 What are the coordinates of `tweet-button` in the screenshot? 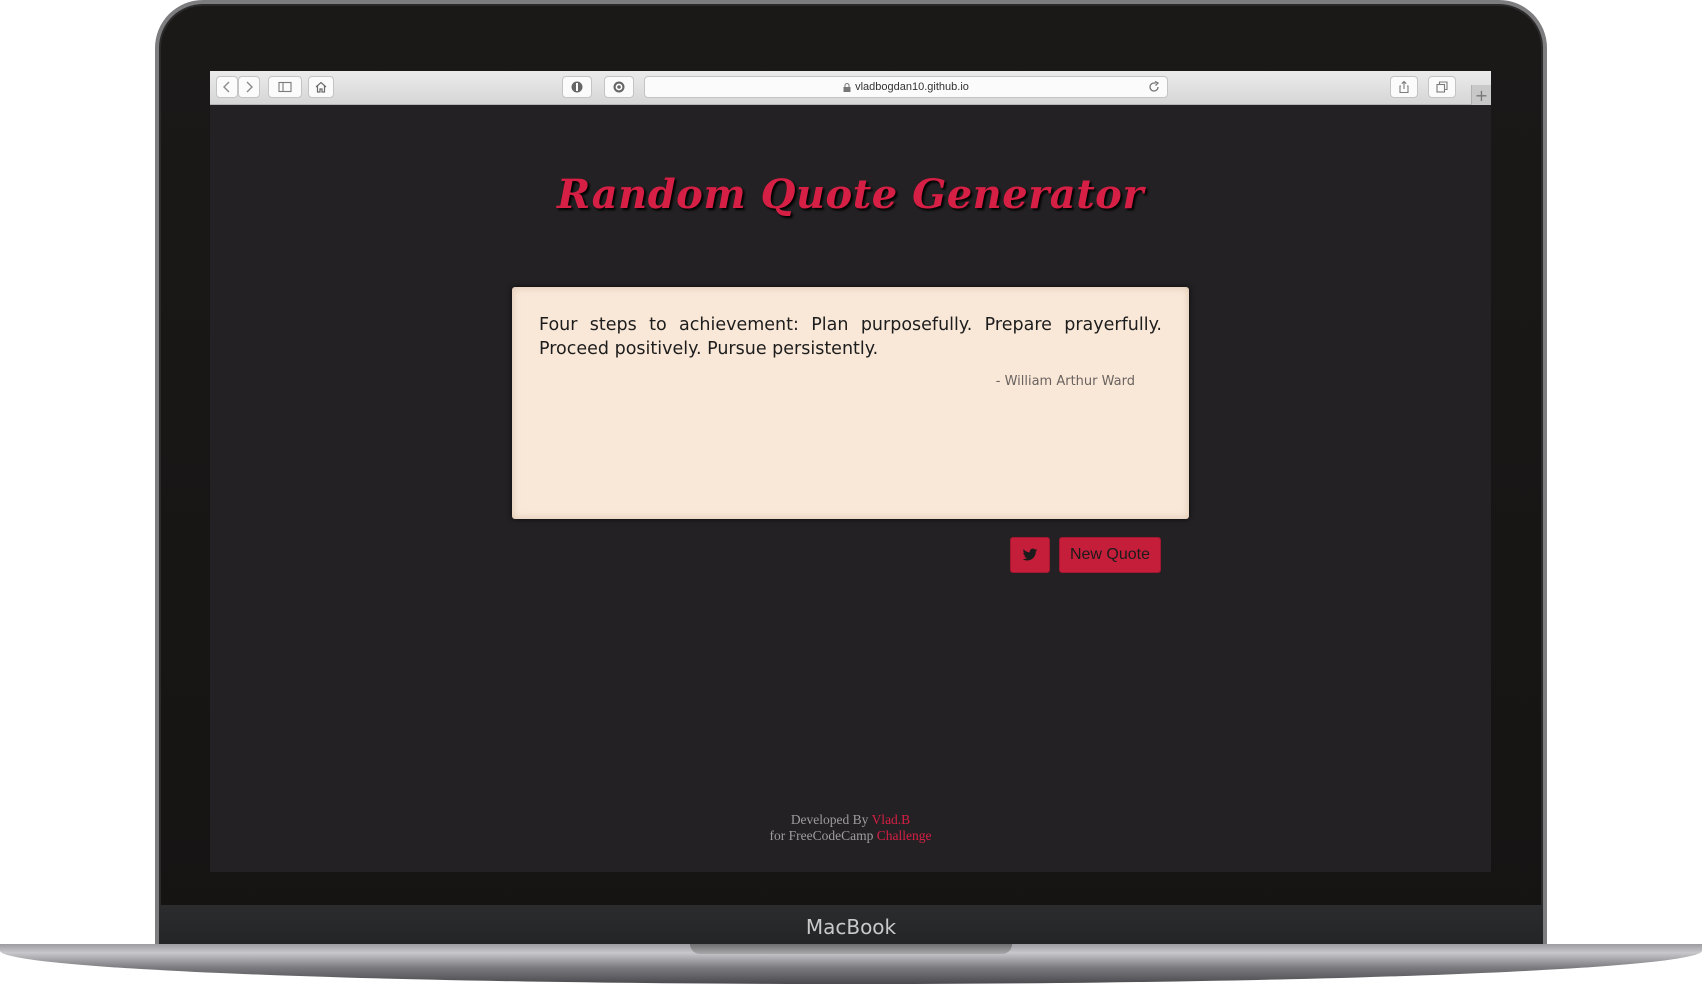 It's located at (1030, 555).